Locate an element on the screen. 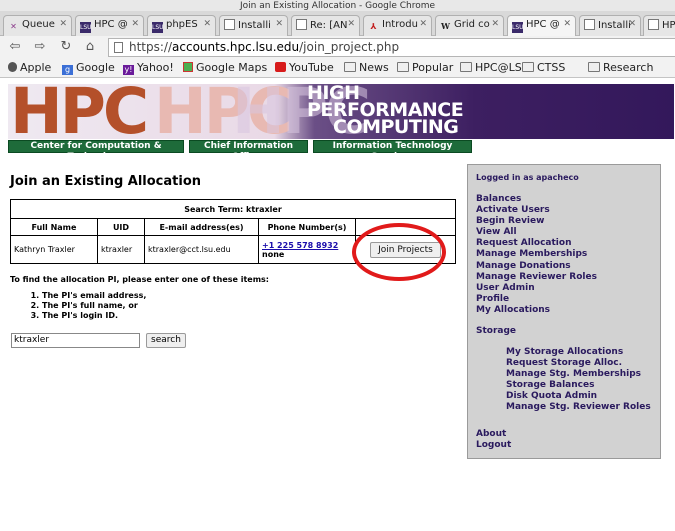 The width and height of the screenshot is (675, 531). sidebar-item-my-storage-allocations: My Storage Allocations is located at coordinates (578, 352).